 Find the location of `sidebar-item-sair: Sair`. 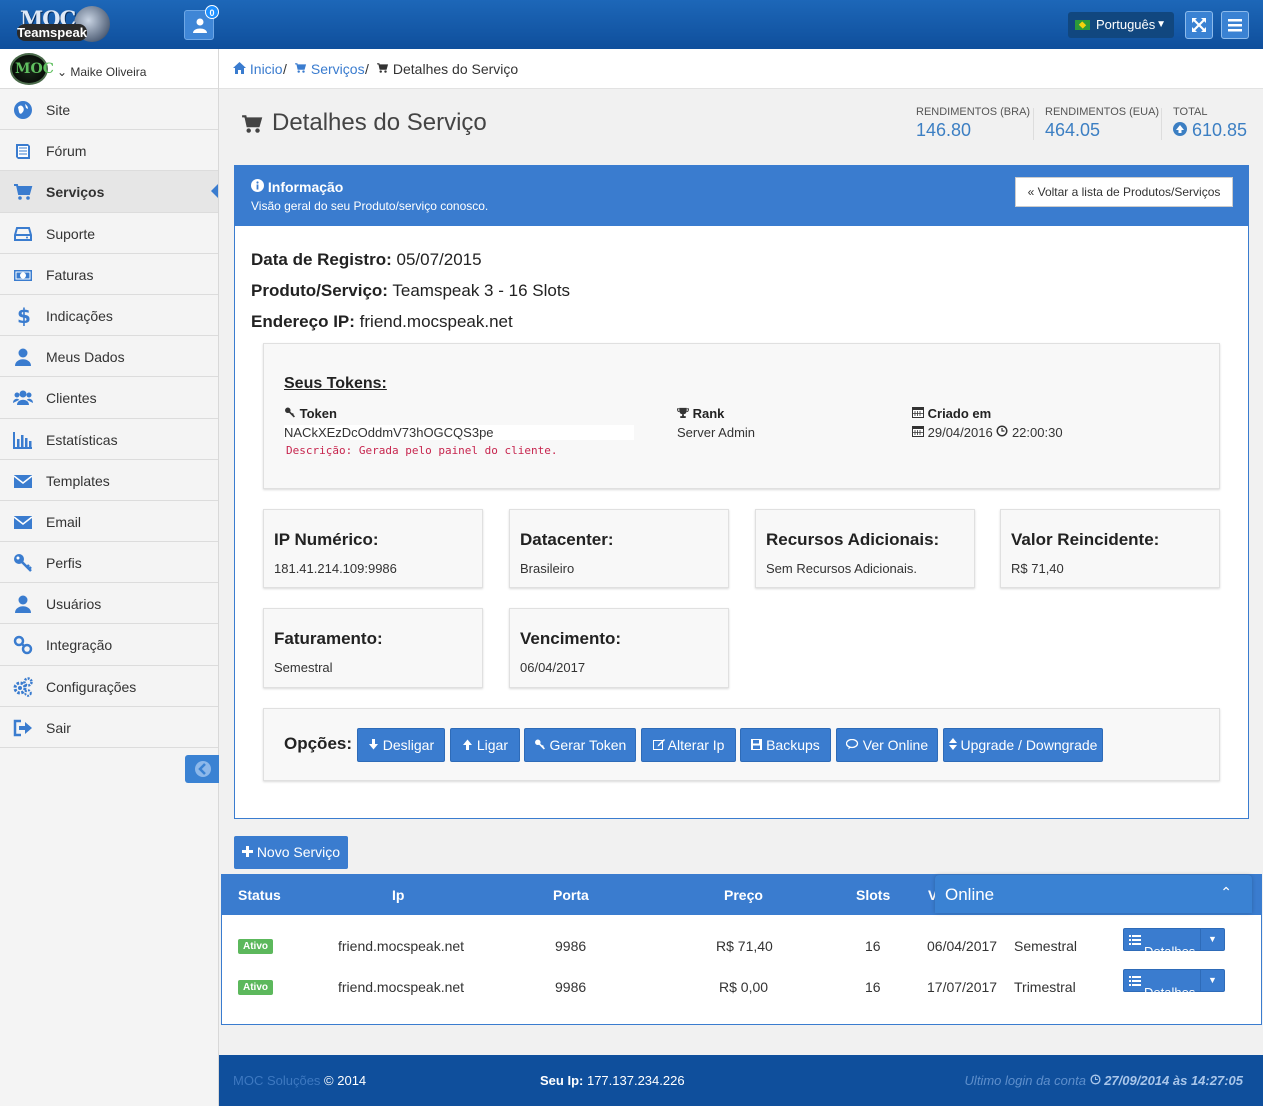

sidebar-item-sair: Sair is located at coordinates (109, 727).